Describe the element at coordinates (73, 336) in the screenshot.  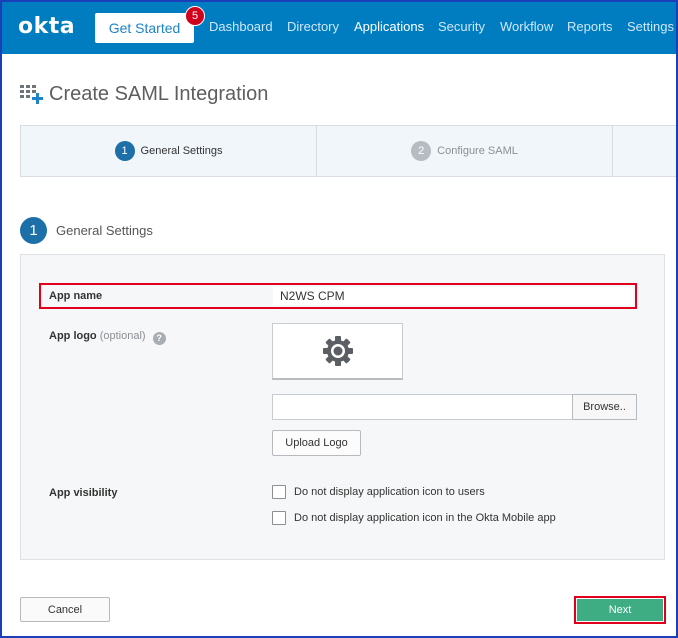
I see `app-logo-label-text: App logo` at that location.